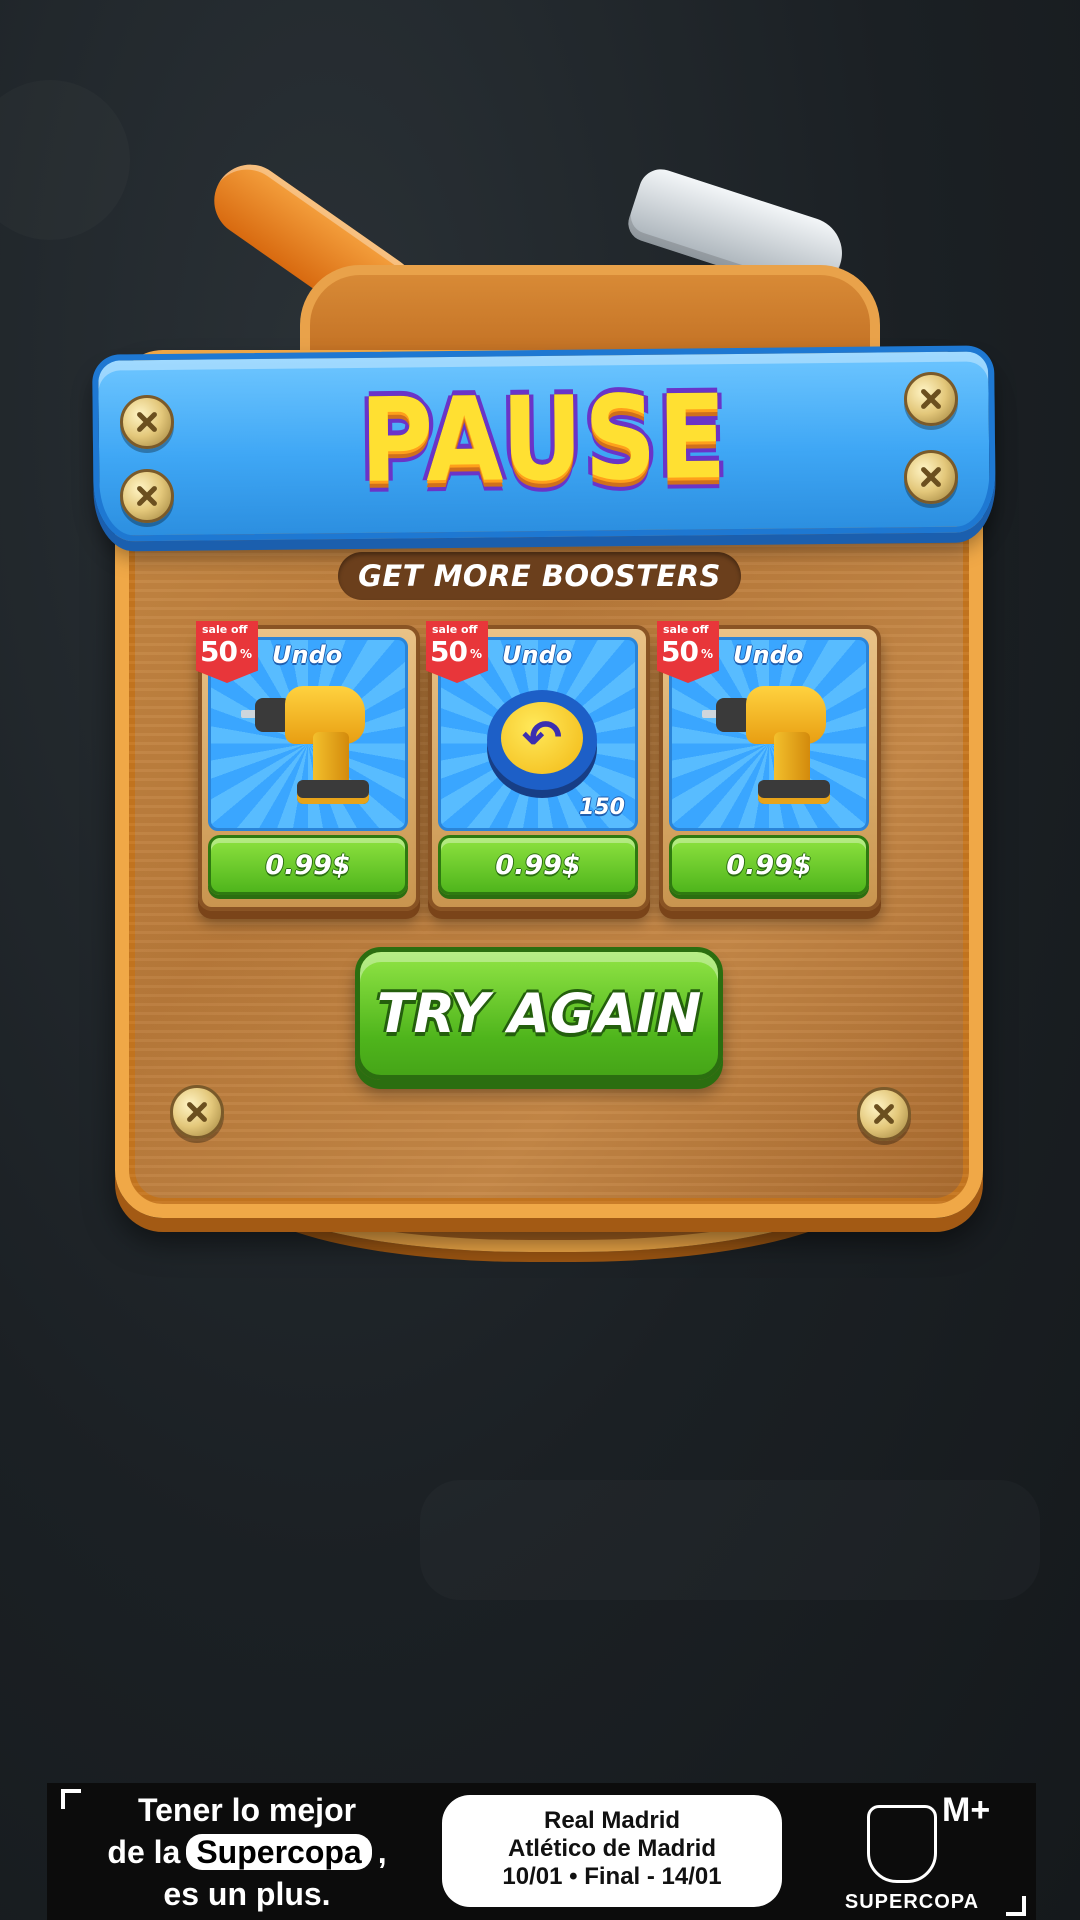 The image size is (1080, 1920). I want to click on ad-line2: de la Supercopa ,, so click(247, 1852).